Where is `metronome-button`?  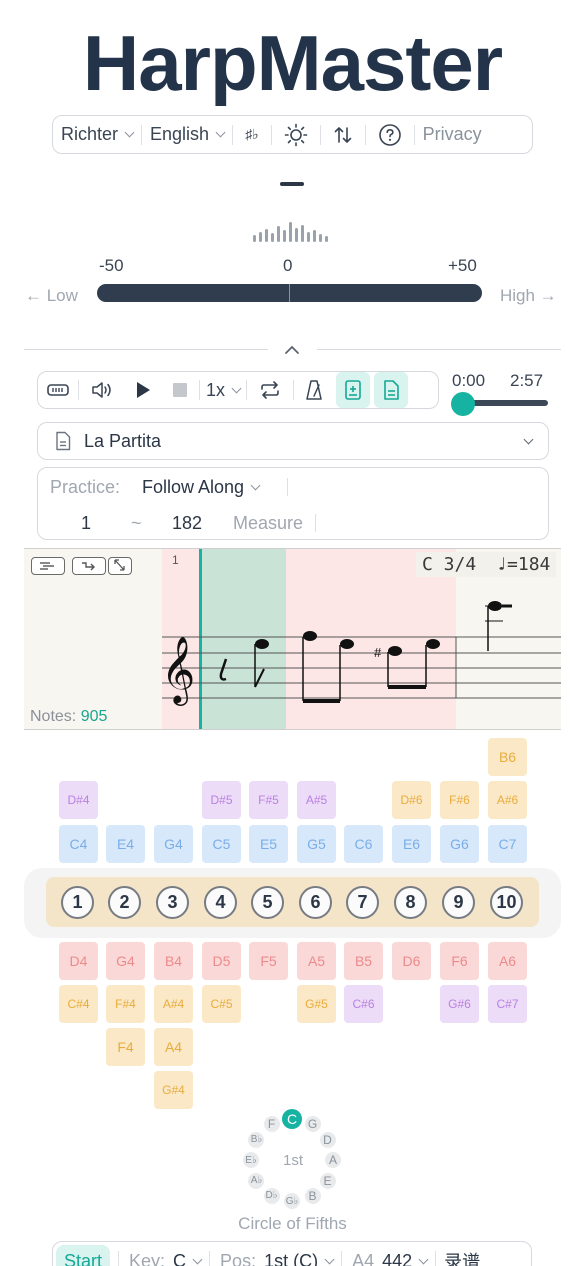 metronome-button is located at coordinates (314, 390).